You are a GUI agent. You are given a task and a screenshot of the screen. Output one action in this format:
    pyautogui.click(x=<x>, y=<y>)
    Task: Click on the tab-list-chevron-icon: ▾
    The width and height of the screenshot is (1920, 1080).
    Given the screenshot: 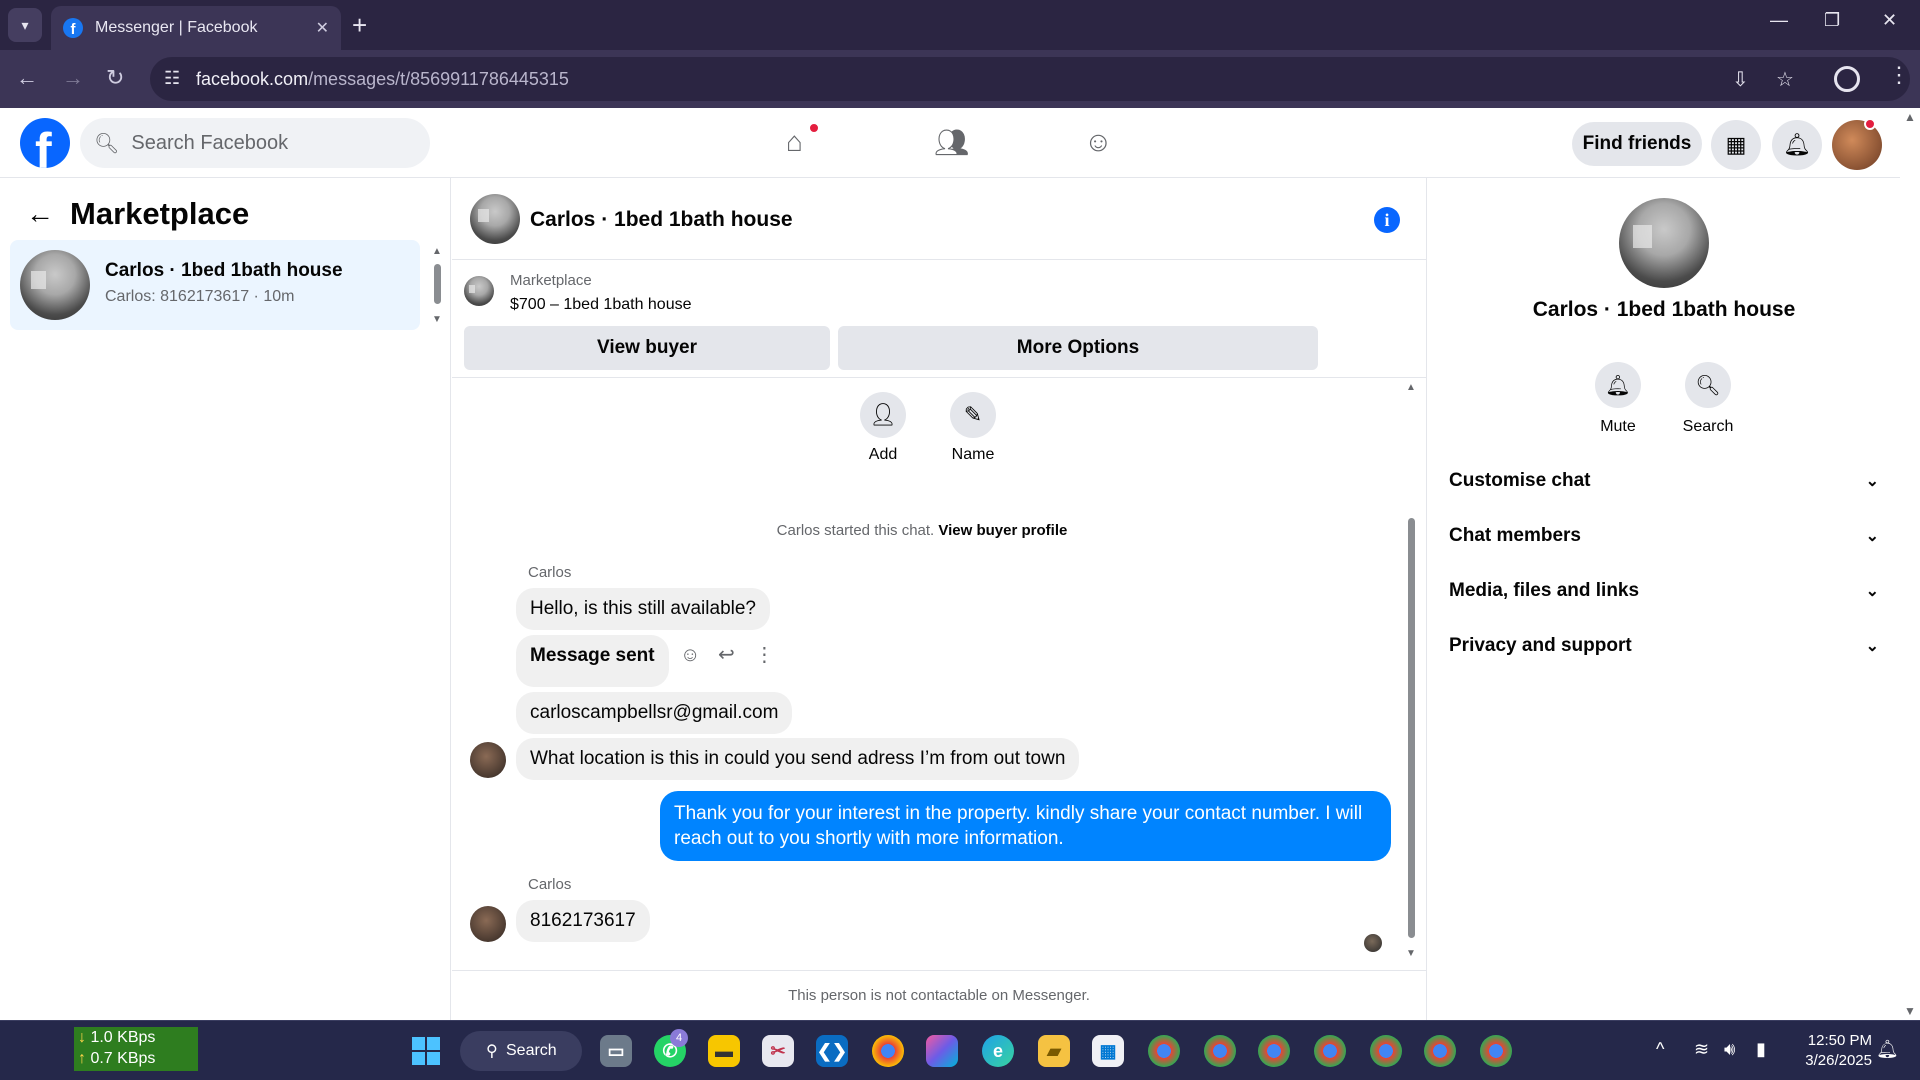 What is the action you would take?
    pyautogui.click(x=25, y=25)
    